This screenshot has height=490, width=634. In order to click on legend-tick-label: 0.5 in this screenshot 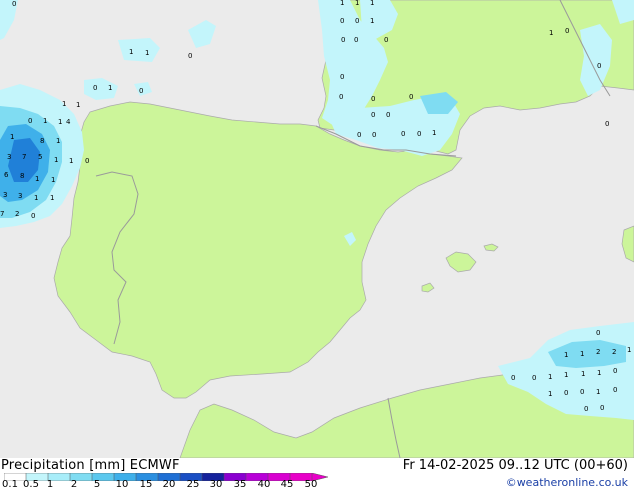, I will do `click(31, 484)`.